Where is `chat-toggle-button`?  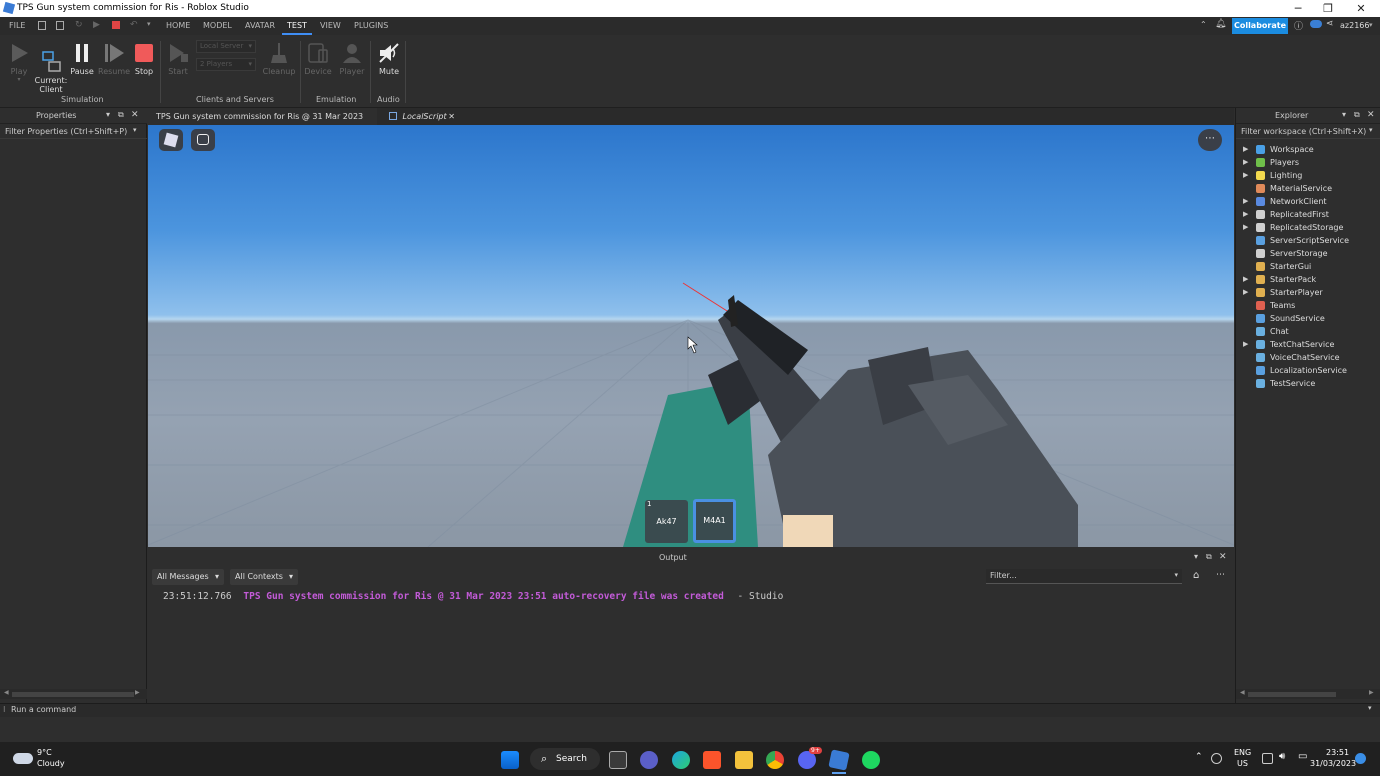 chat-toggle-button is located at coordinates (203, 140).